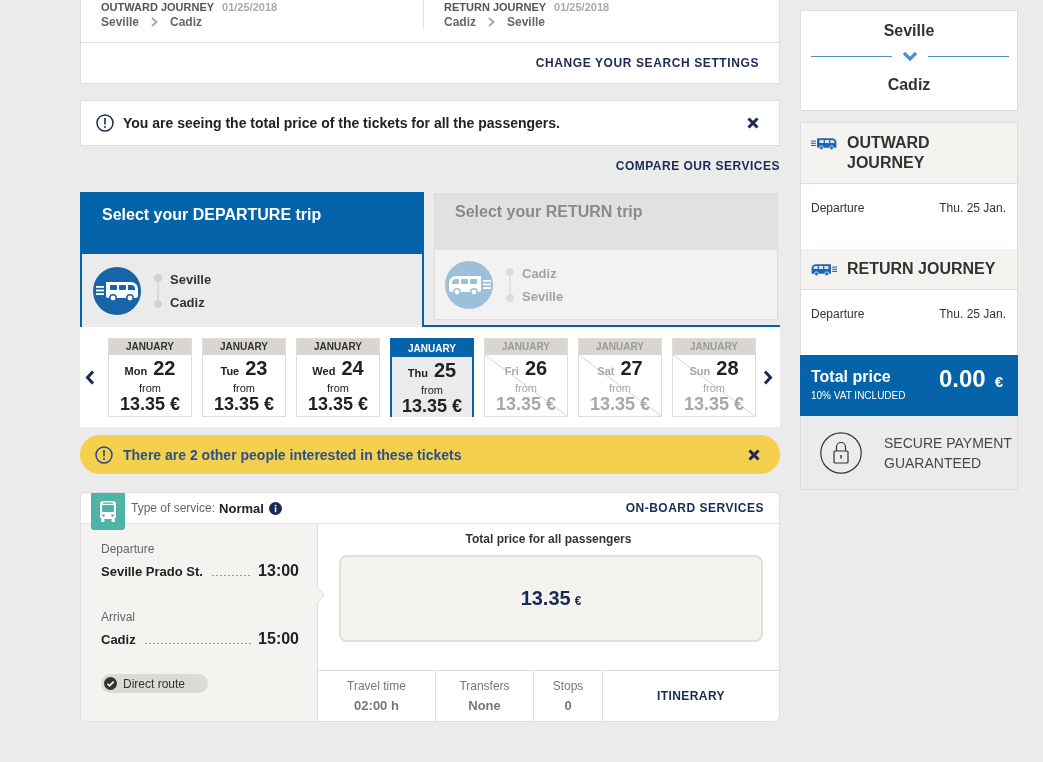 Image resolution: width=1043 pixels, height=762 pixels. I want to click on weekday-label: Thu, so click(417, 373).